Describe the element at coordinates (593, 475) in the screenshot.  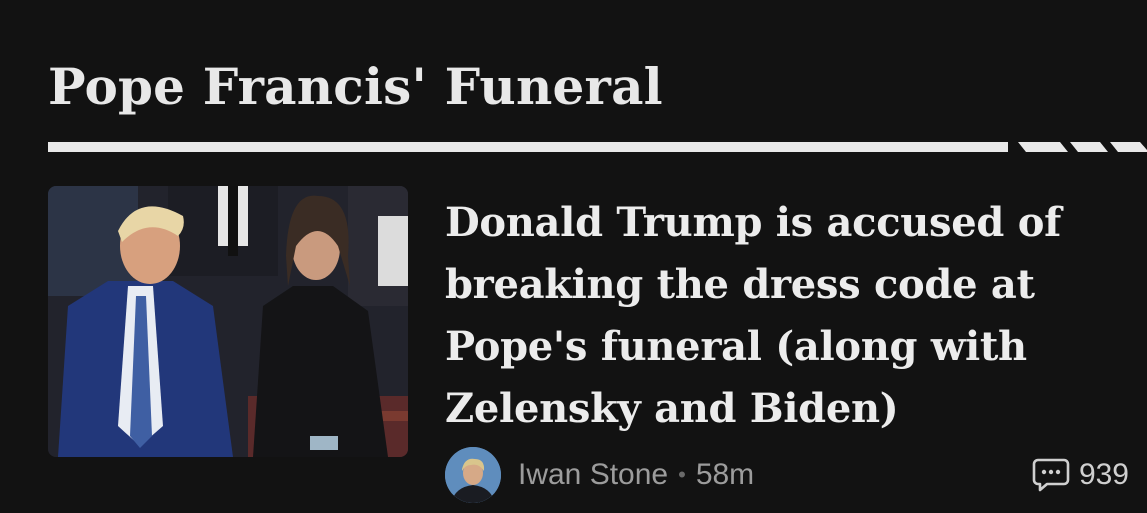
I see `author-name: Iwan Stone` at that location.